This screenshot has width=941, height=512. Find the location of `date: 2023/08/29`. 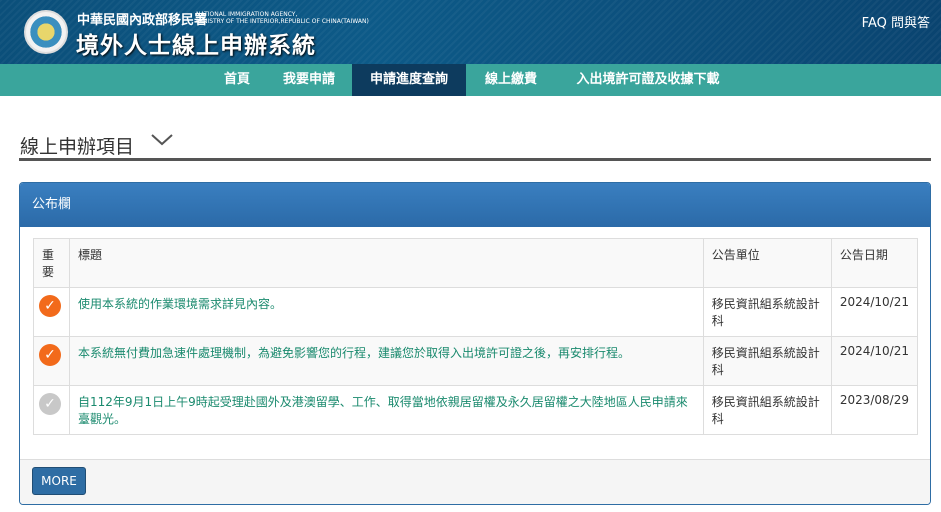

date: 2023/08/29 is located at coordinates (874, 410).